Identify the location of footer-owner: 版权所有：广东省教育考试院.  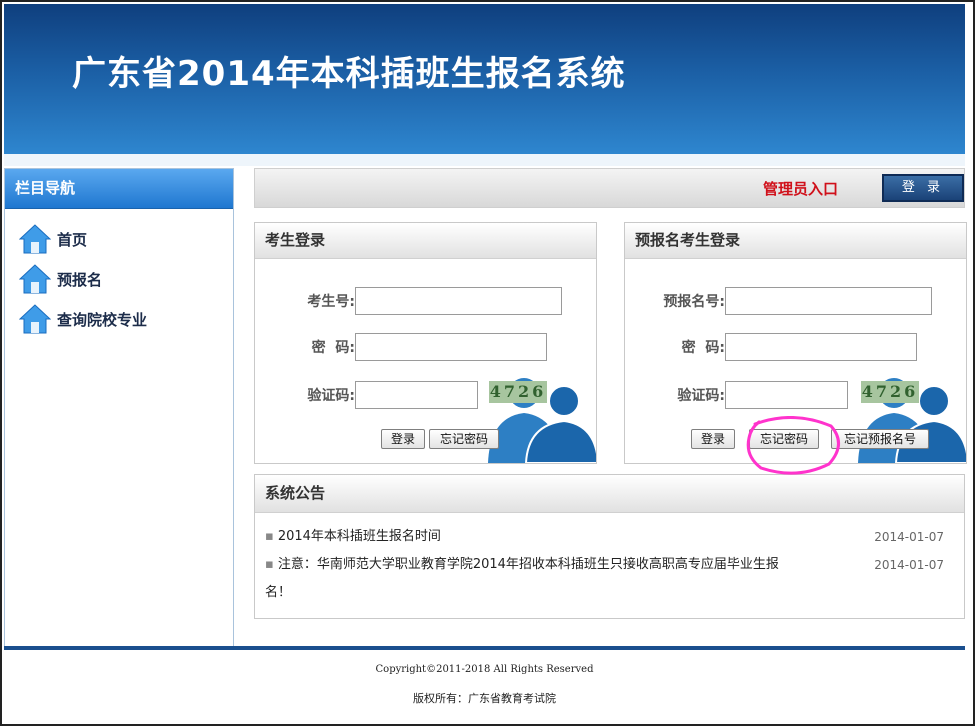
(484, 698).